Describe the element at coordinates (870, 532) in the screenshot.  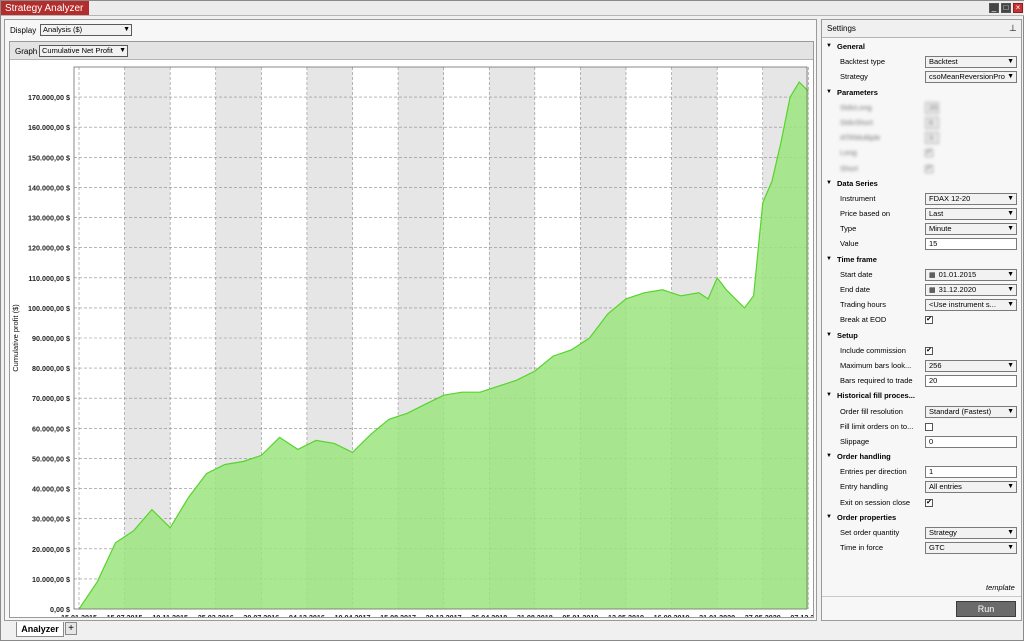
I see `property-label: Set order quantity` at that location.